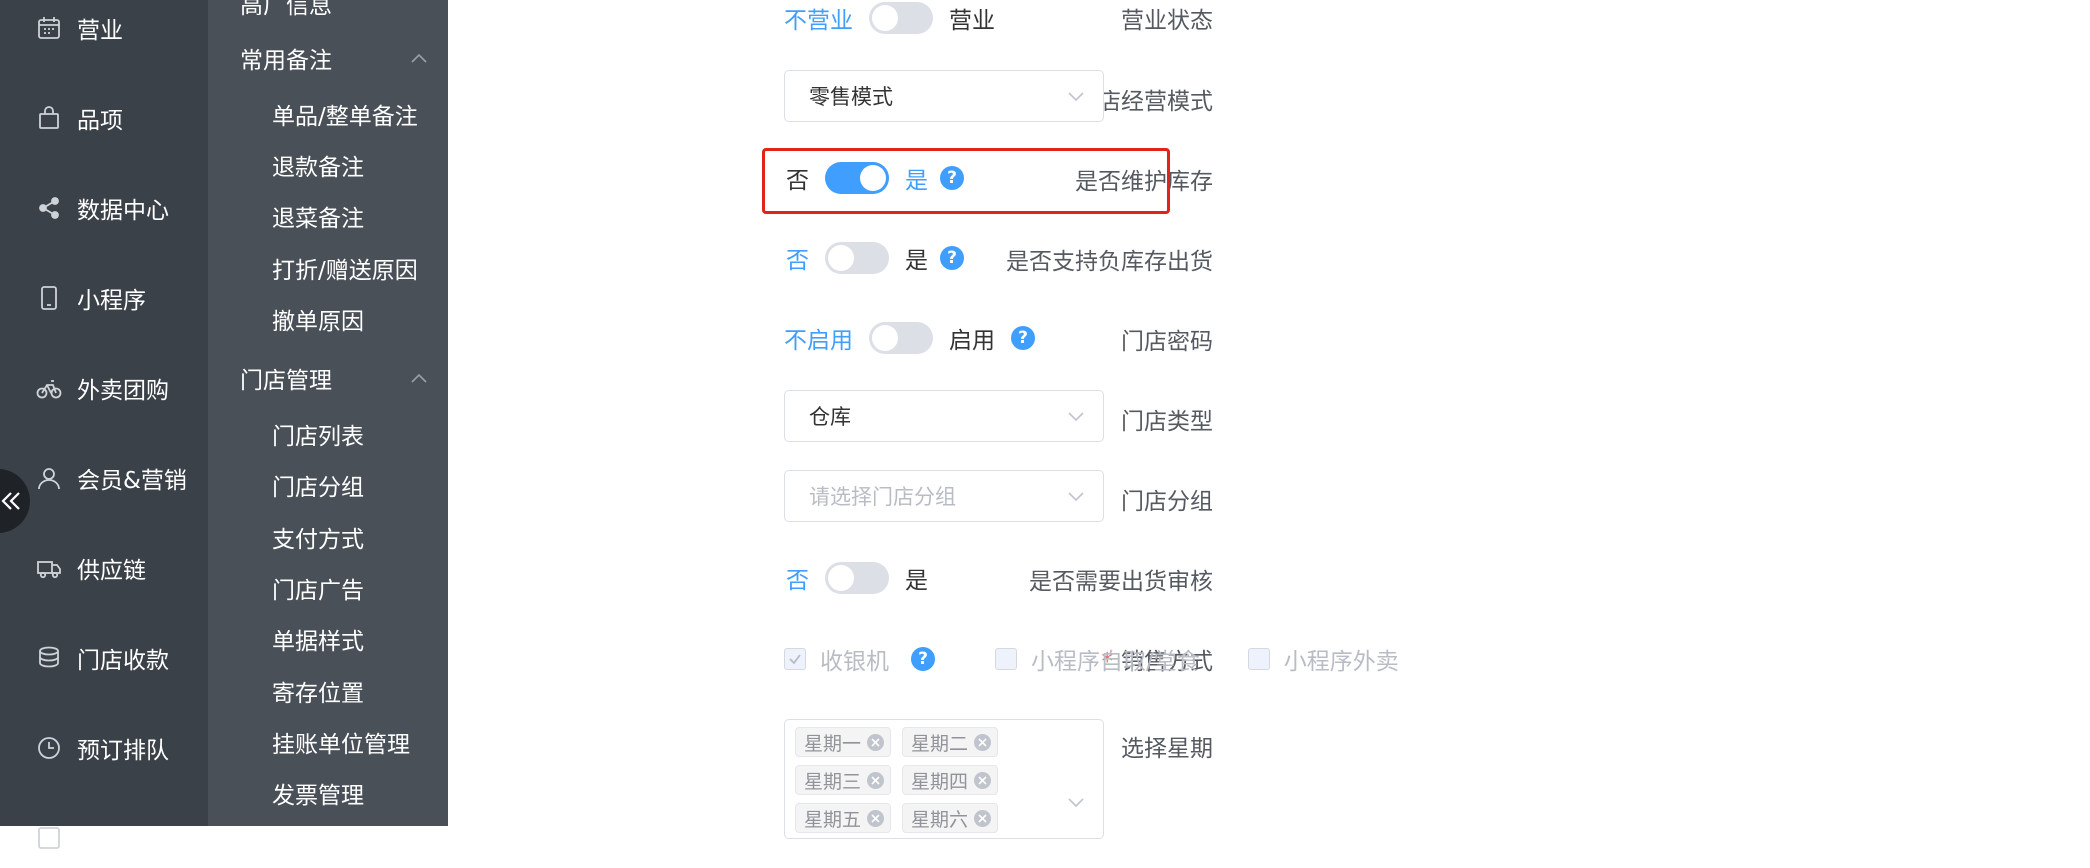  I want to click on nav-item-products: 品项, so click(104, 118).